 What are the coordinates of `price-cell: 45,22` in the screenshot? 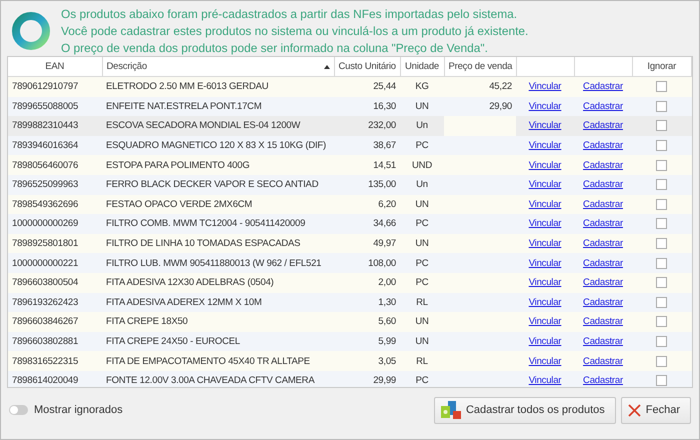 It's located at (480, 86).